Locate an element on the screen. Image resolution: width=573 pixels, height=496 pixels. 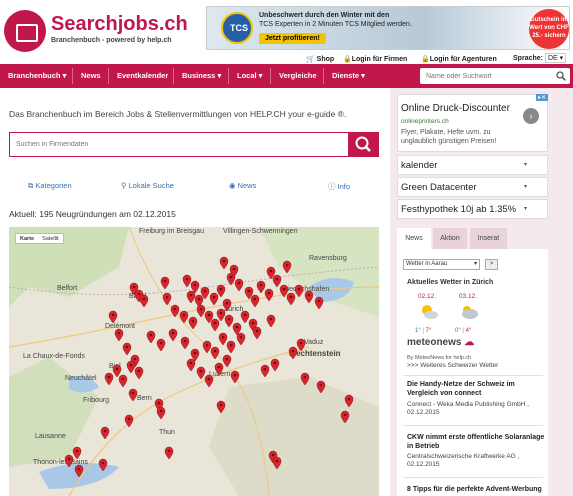
nav-news: News is located at coordinates (91, 76).